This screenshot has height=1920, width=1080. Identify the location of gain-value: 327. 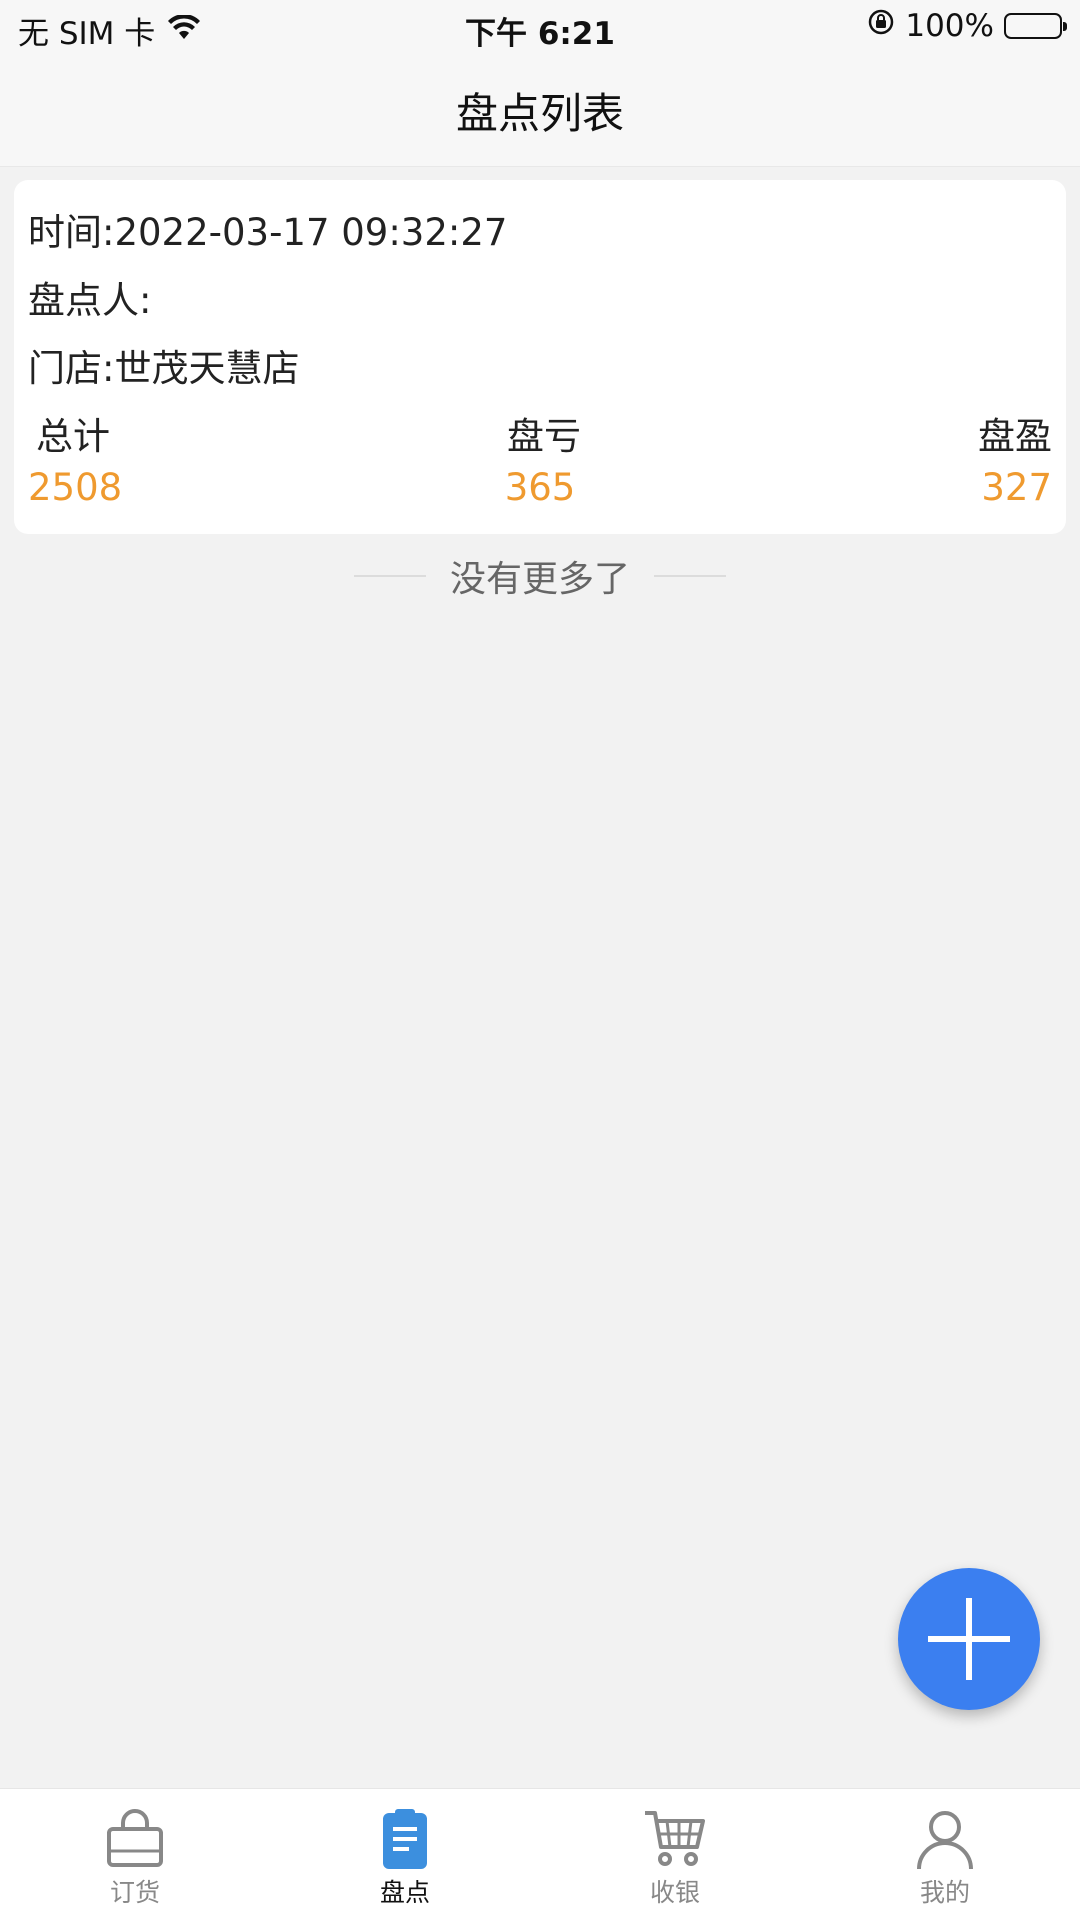
(1016, 487).